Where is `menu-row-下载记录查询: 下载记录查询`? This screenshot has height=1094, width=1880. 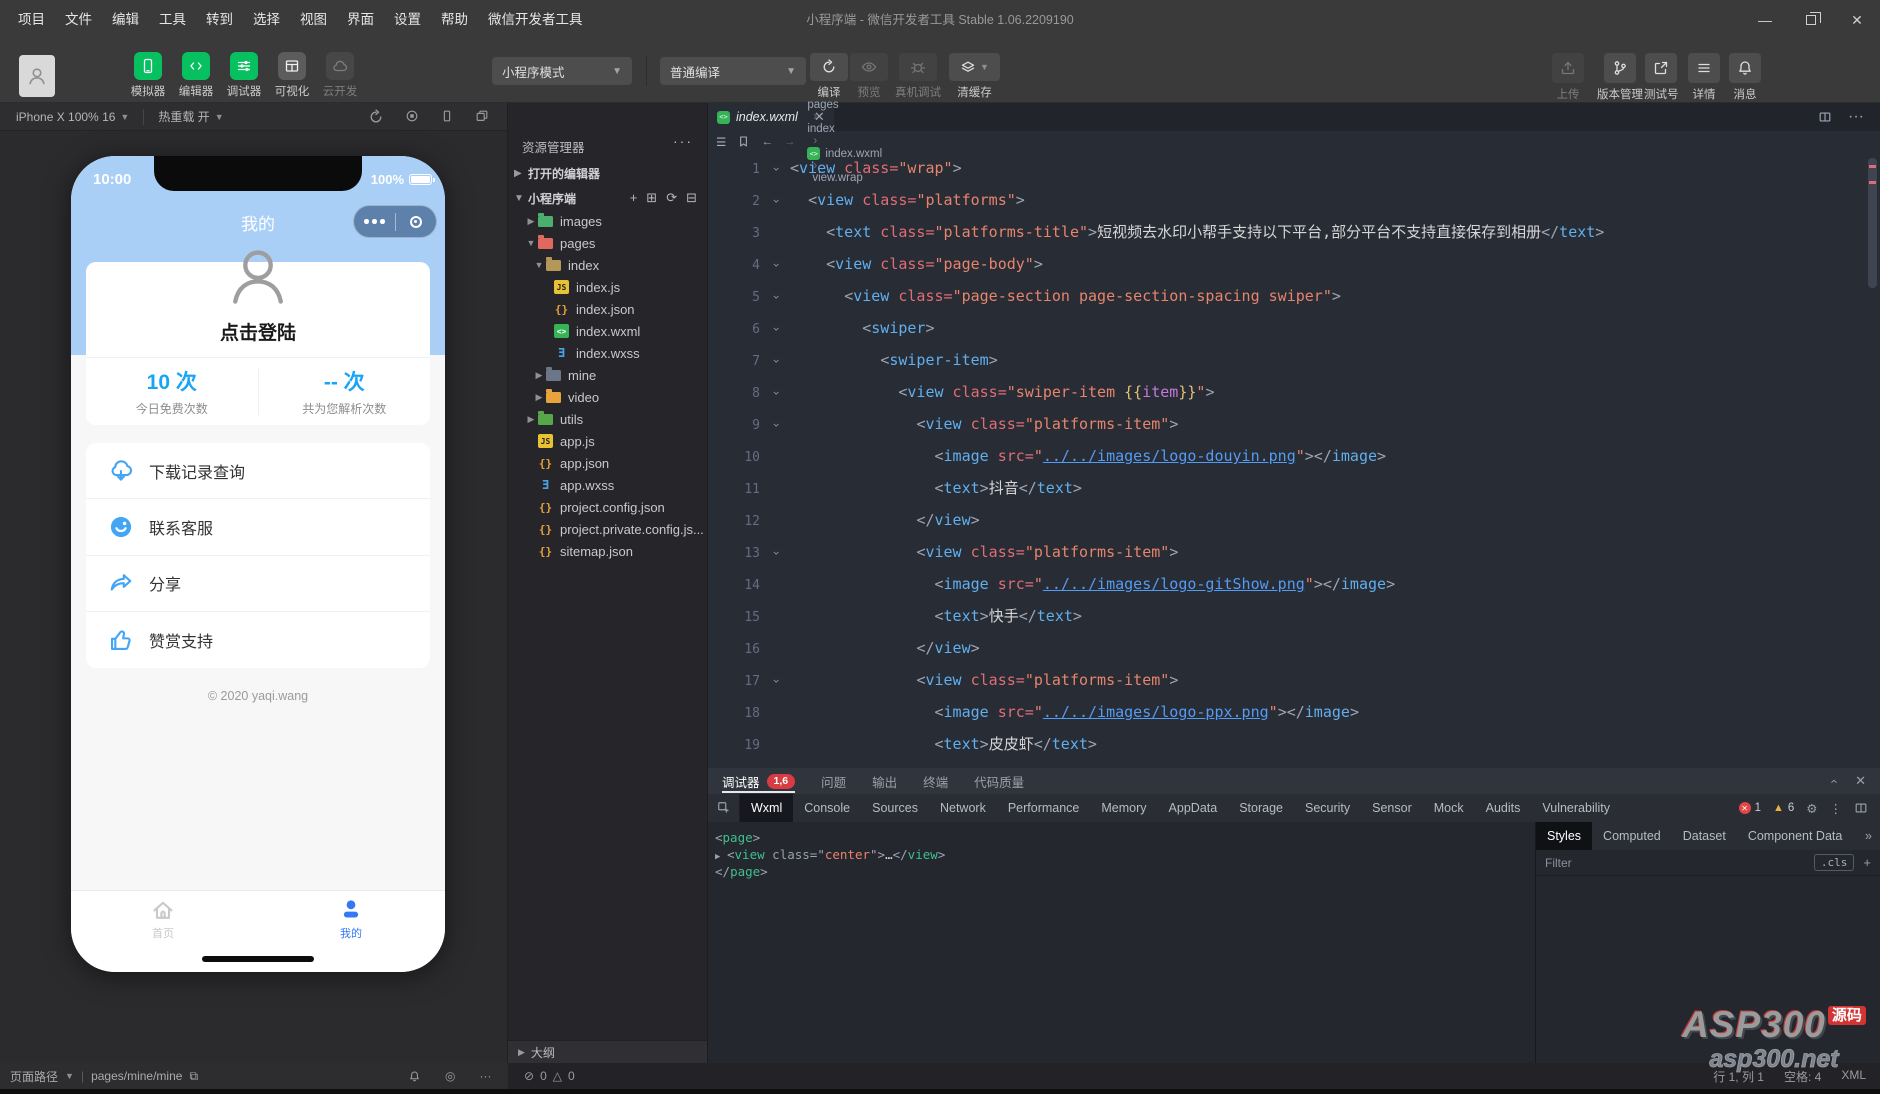
menu-row-下载记录查询: 下载记录查询 is located at coordinates (258, 471).